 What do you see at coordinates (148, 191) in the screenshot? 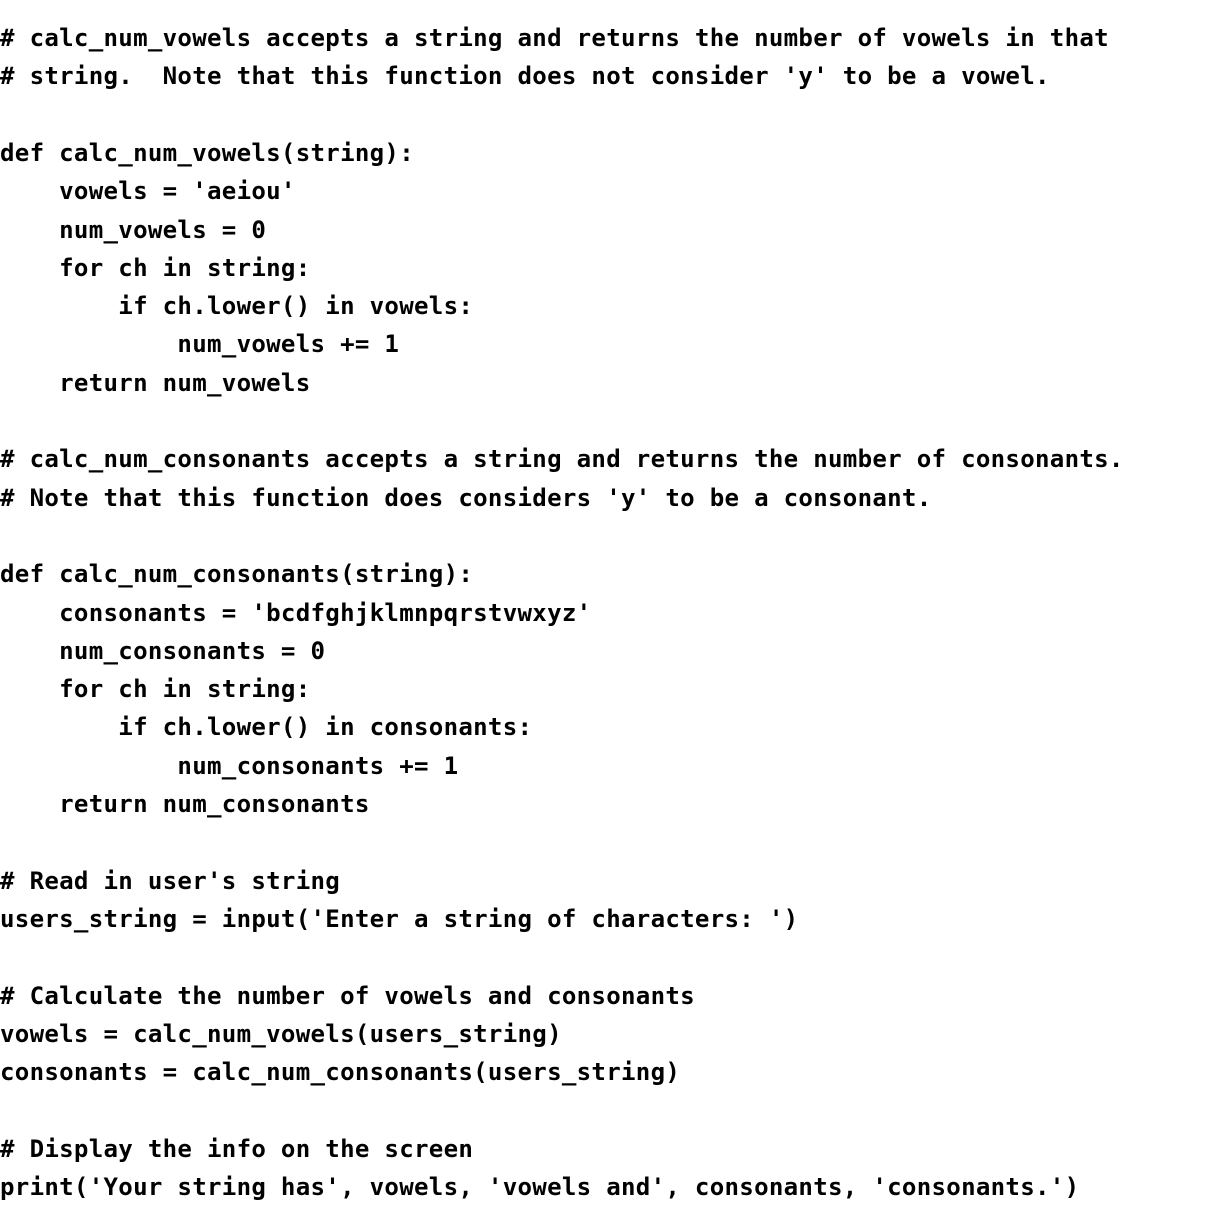
I see `code-line: vowels = 'aeiou'` at bounding box center [148, 191].